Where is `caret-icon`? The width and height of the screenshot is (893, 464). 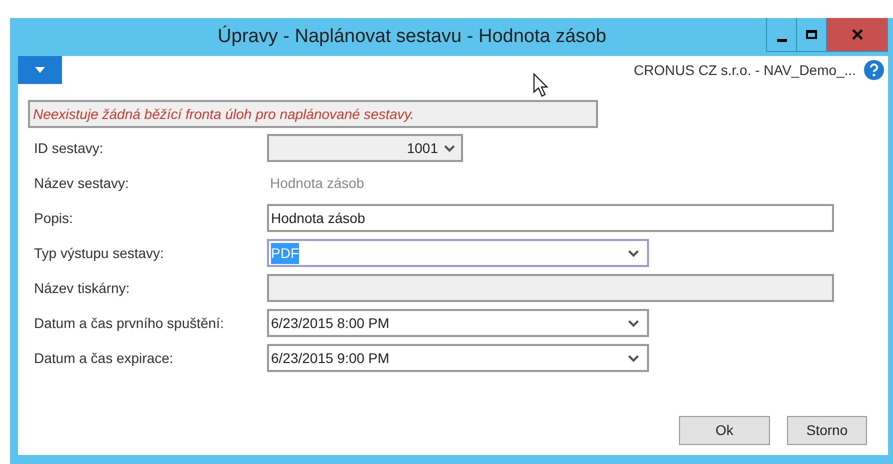 caret-icon is located at coordinates (40, 70).